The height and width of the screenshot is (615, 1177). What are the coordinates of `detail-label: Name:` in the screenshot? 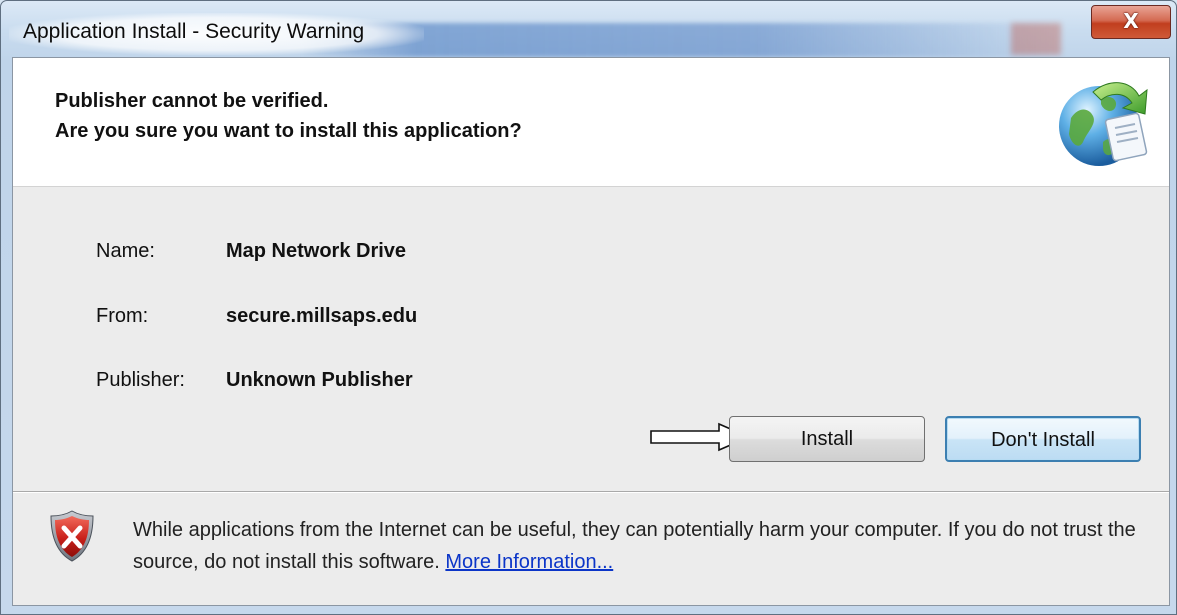 It's located at (125, 251).